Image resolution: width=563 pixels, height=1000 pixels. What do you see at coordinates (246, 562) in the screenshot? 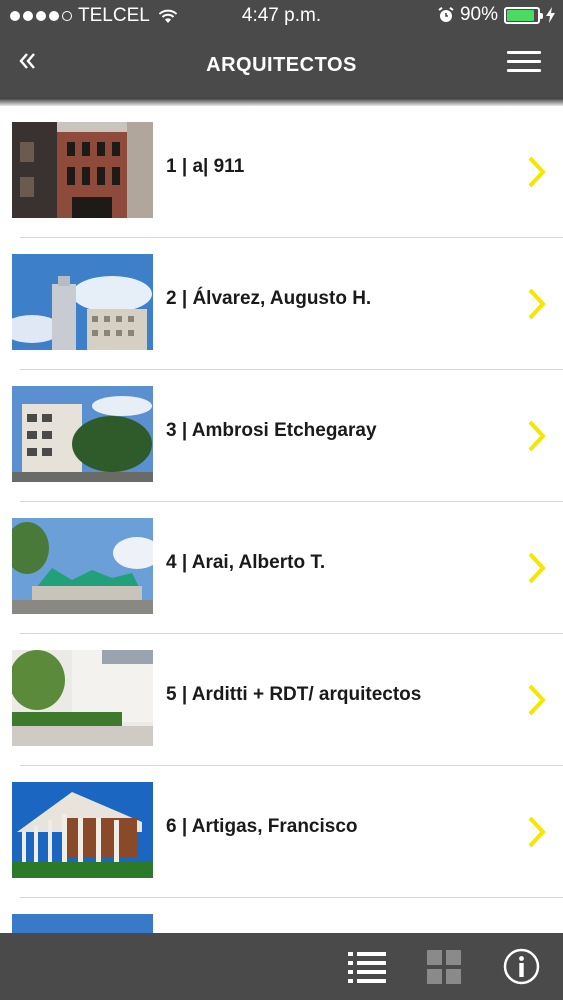
I see `list-item-label: 4 | Arai, Alberto T.` at bounding box center [246, 562].